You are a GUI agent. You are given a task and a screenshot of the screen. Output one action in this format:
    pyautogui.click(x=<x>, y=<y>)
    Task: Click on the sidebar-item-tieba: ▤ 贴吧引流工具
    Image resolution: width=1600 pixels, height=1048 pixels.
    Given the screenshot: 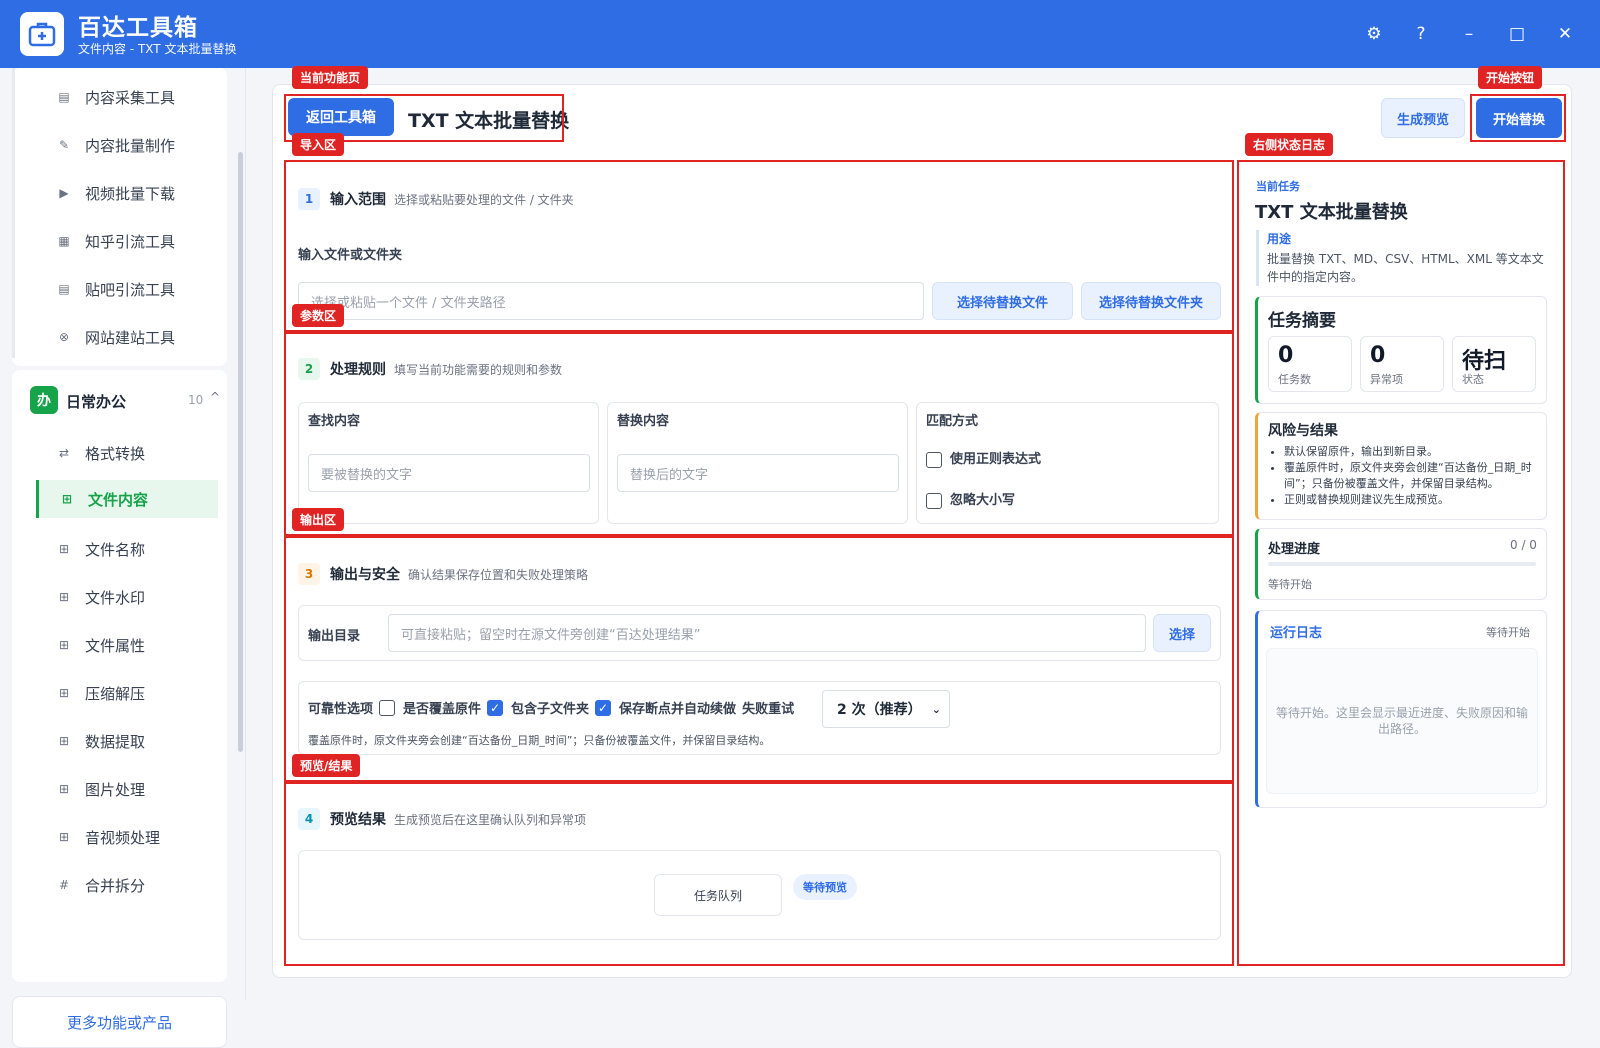 What is the action you would take?
    pyautogui.click(x=145, y=289)
    